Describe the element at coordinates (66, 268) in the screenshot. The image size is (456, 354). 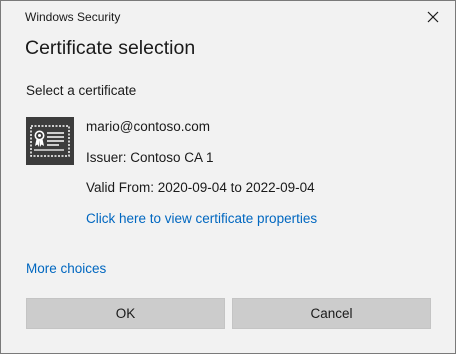
I see `more-choices-link: More choices` at that location.